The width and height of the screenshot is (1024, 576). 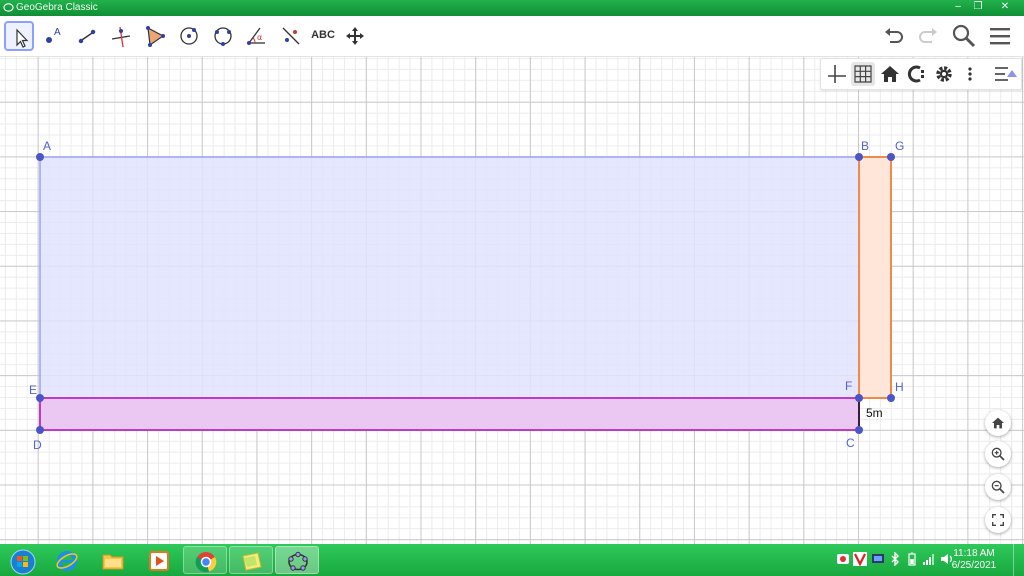 I want to click on chrome-icon, so click(x=206, y=562).